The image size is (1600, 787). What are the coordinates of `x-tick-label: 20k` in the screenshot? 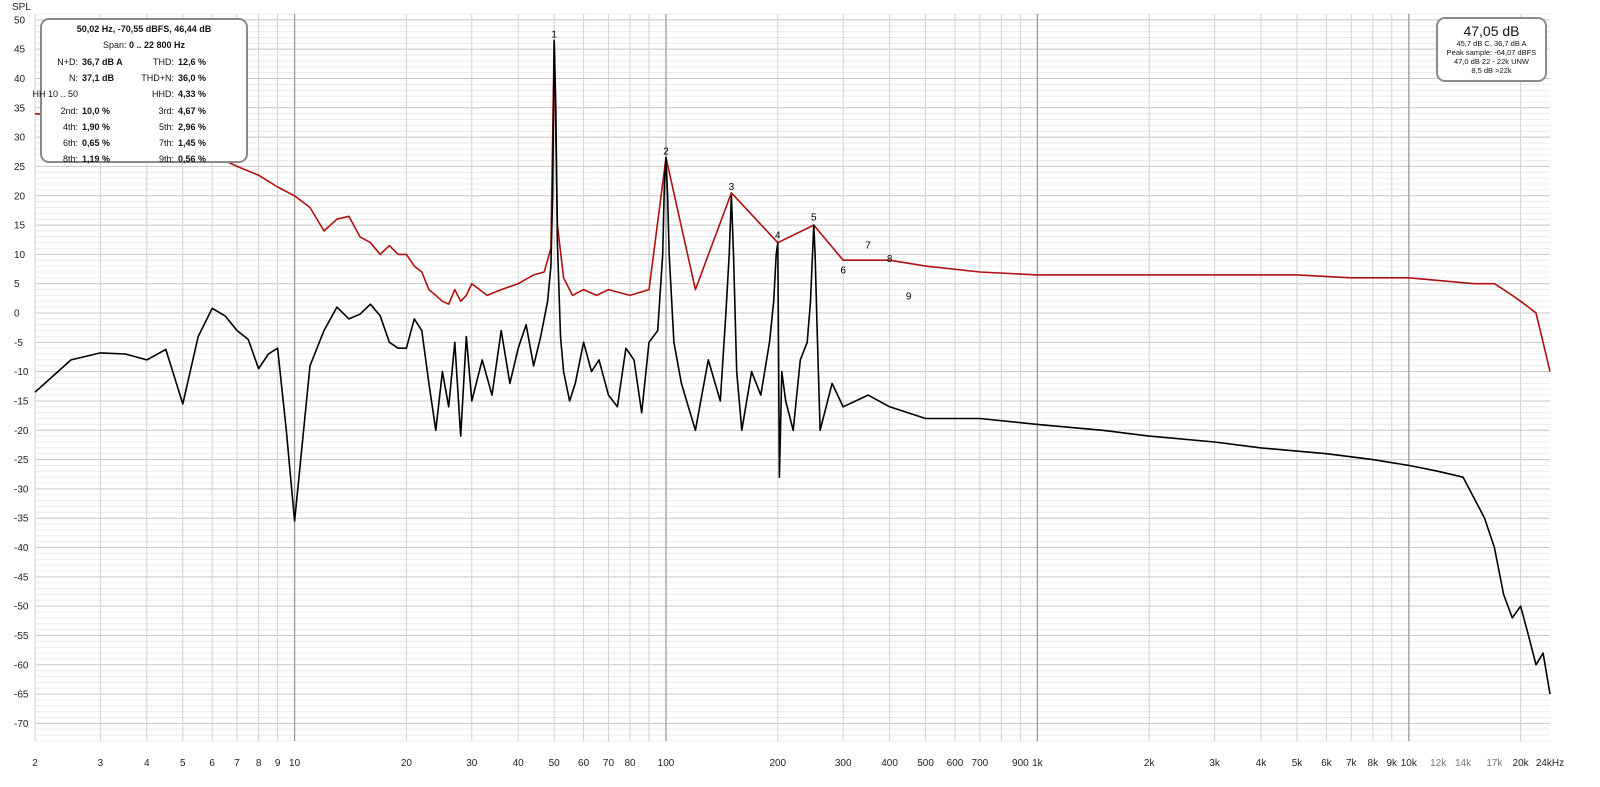 It's located at (1521, 763).